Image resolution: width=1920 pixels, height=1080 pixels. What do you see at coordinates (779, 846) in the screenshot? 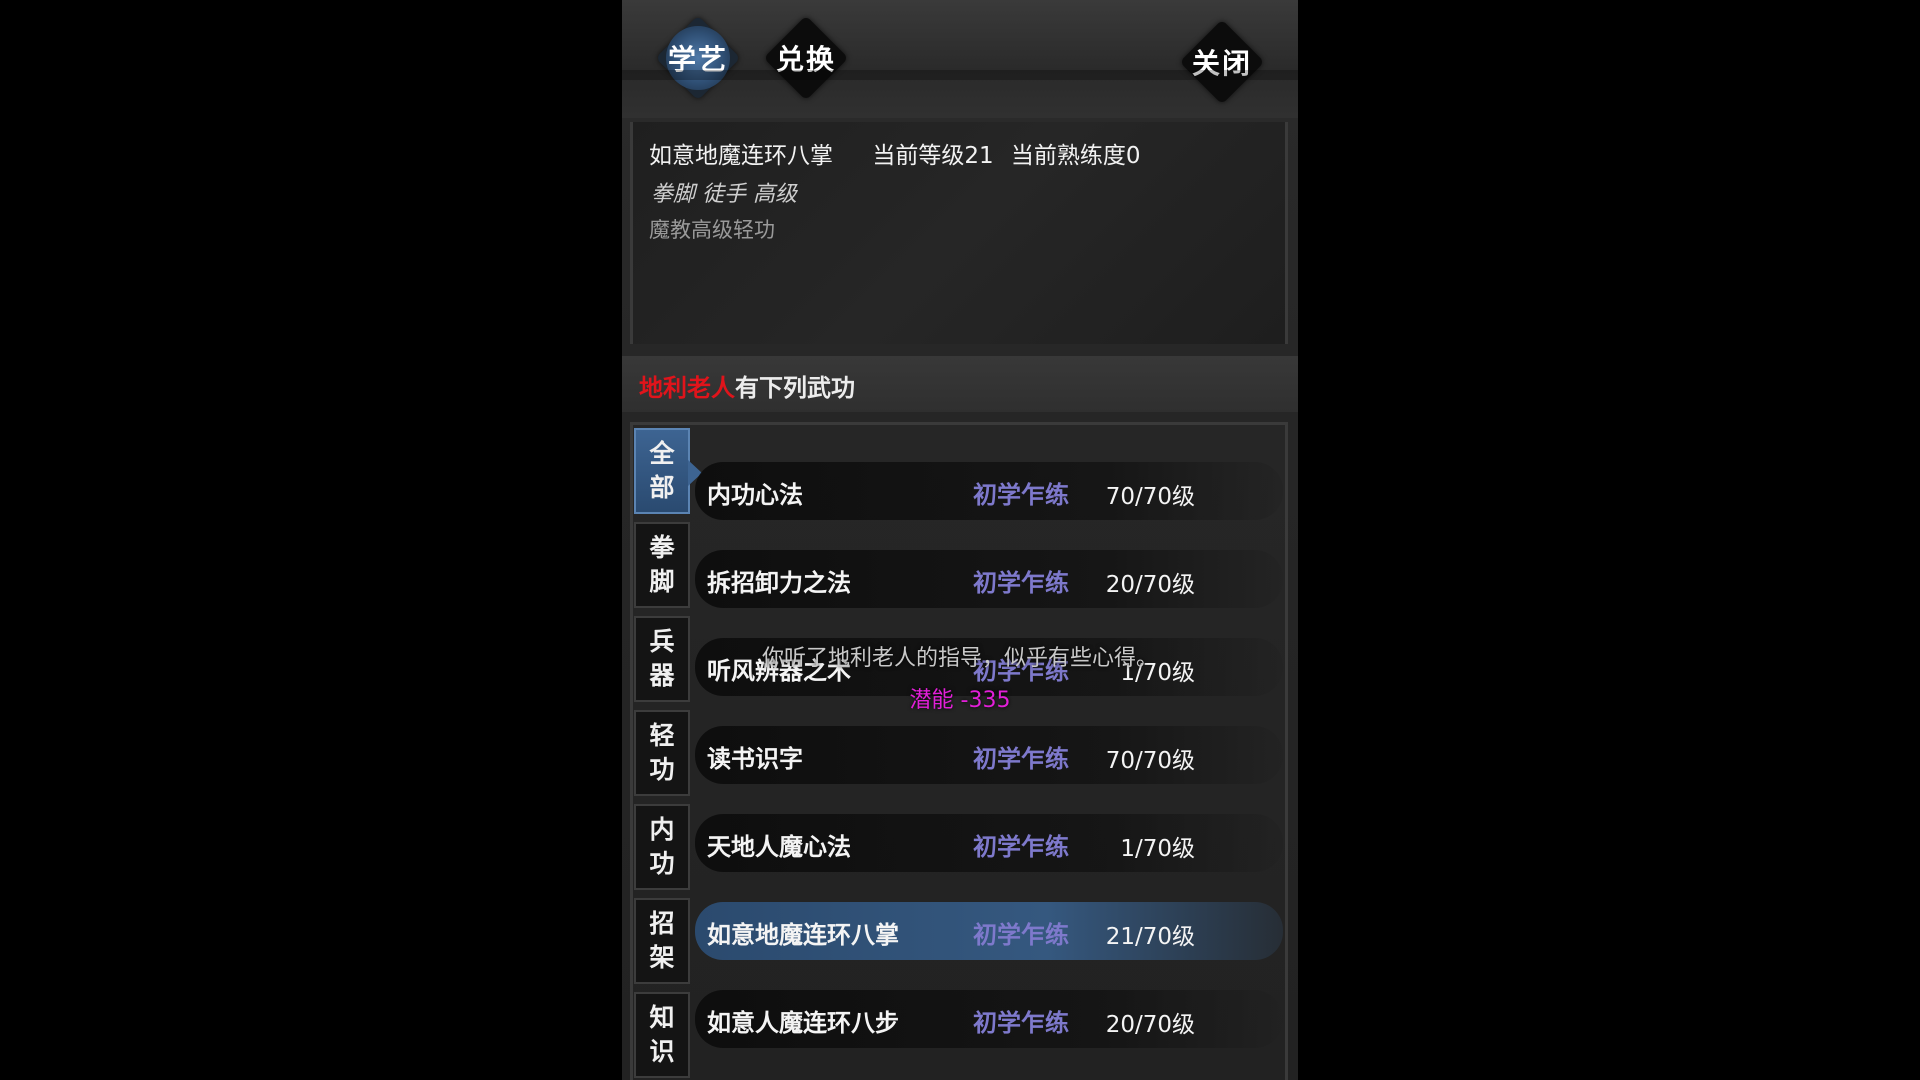
I see `skill-name: 天地人魔心法` at bounding box center [779, 846].